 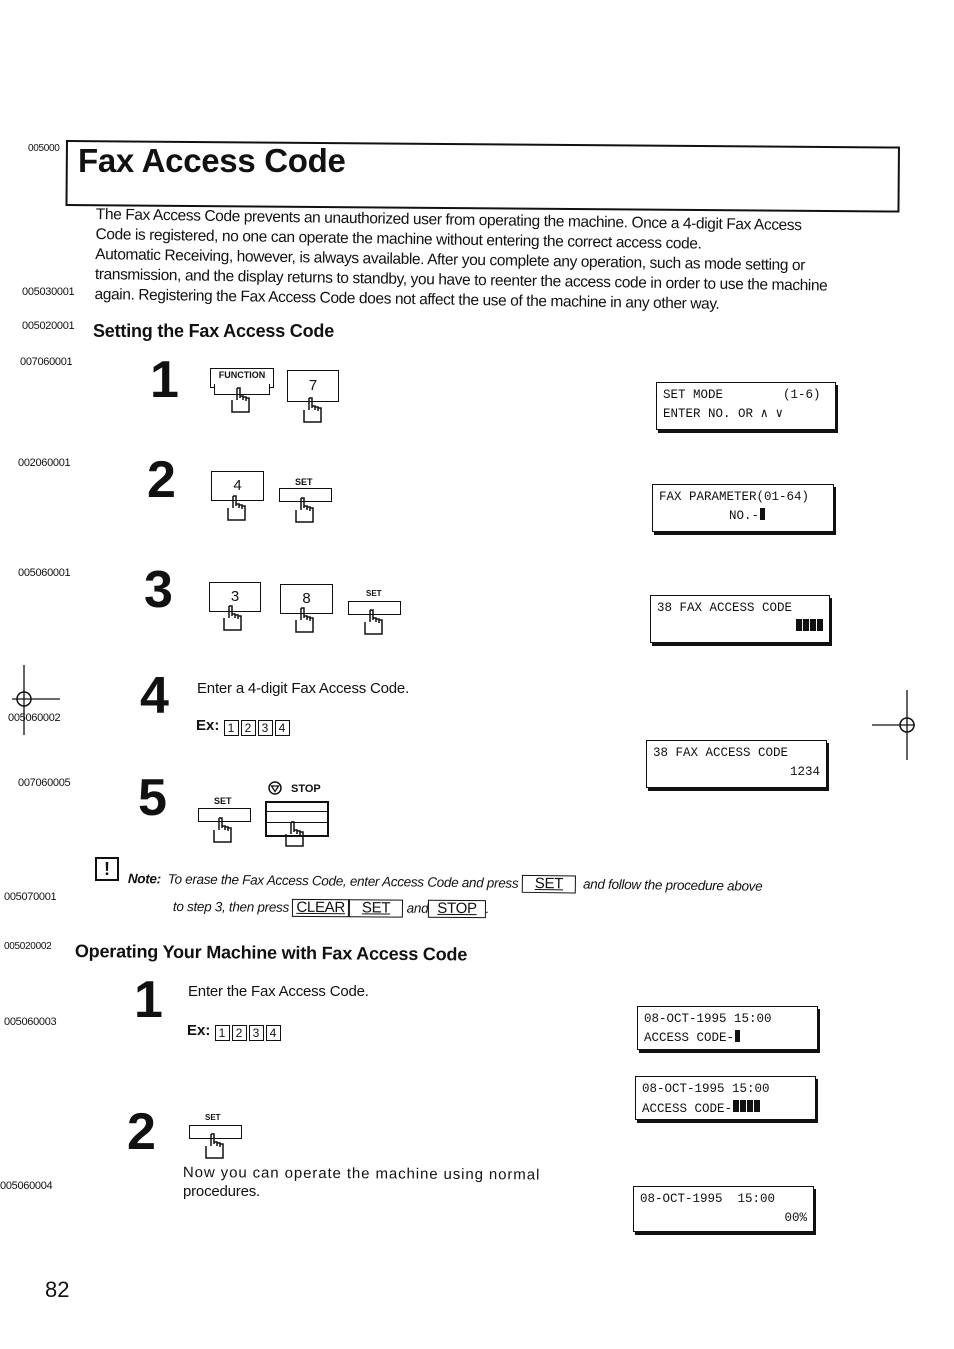 What do you see at coordinates (275, 788) in the screenshot?
I see `stop-icon` at bounding box center [275, 788].